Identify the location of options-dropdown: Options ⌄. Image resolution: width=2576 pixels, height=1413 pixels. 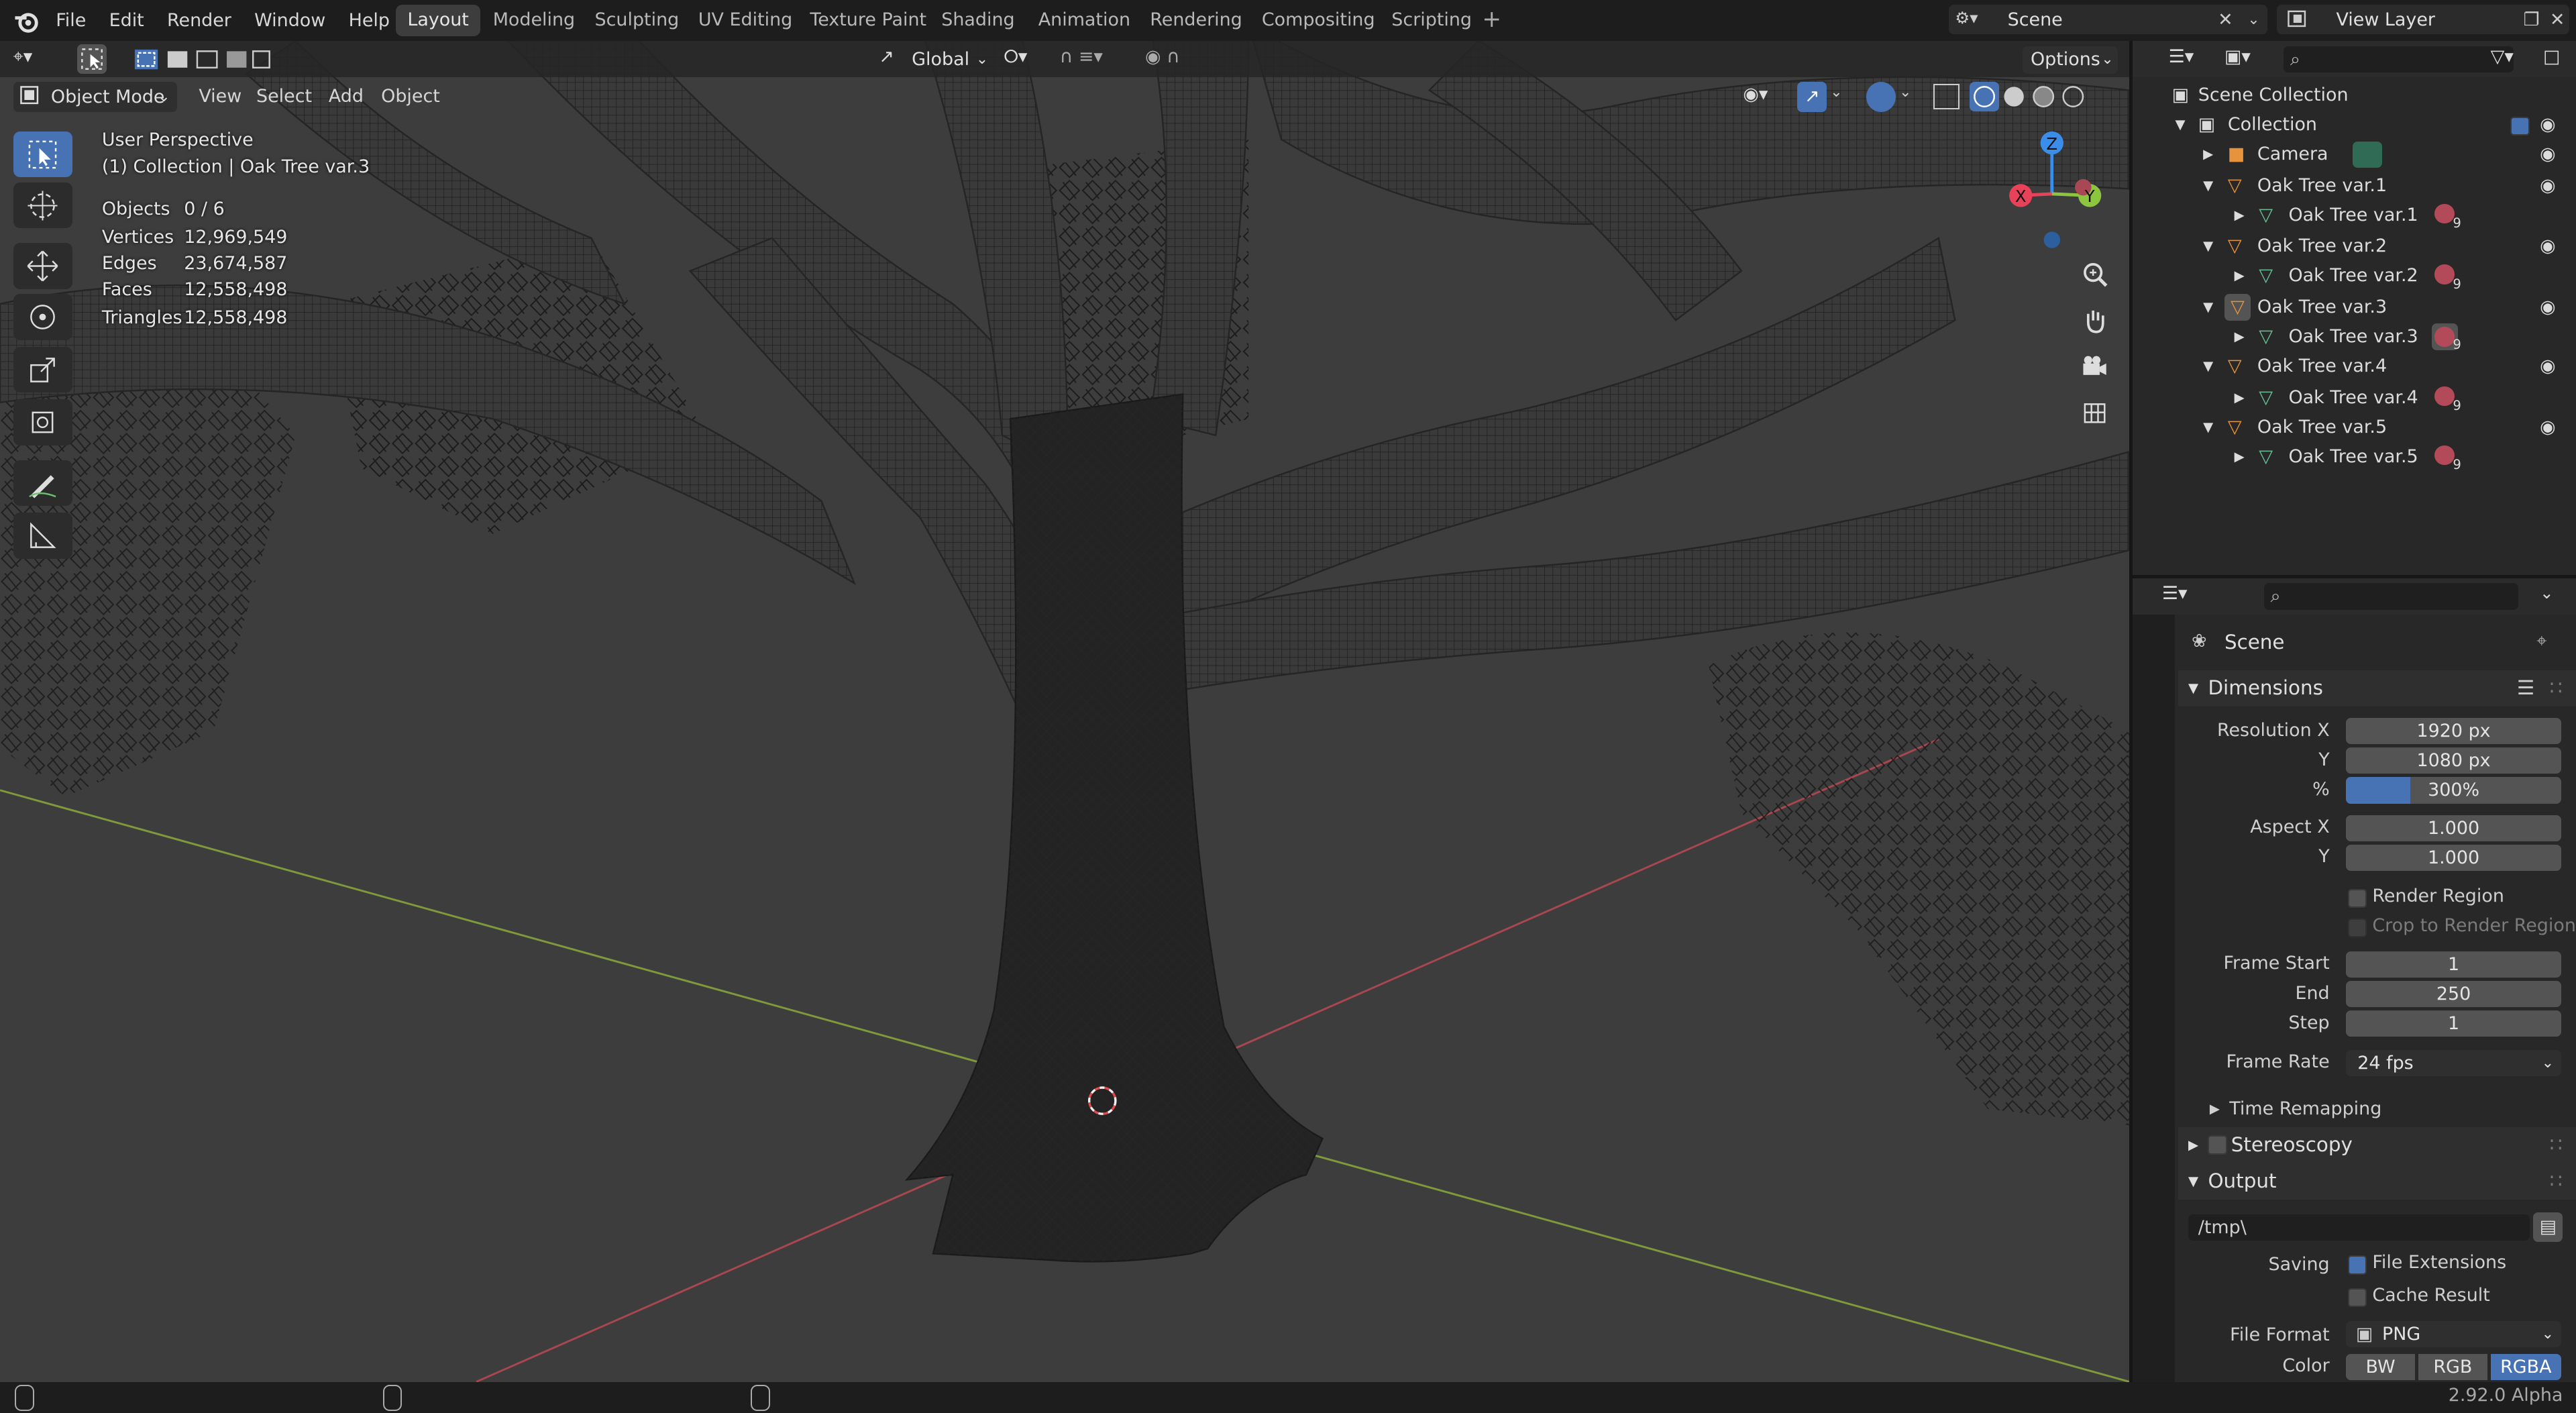
(2070, 60).